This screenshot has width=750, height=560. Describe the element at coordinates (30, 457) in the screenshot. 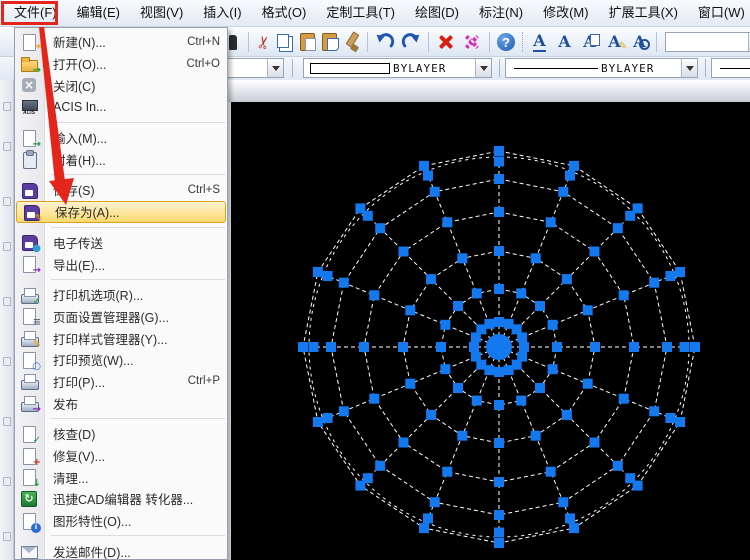

I see `recover-icon: +` at that location.